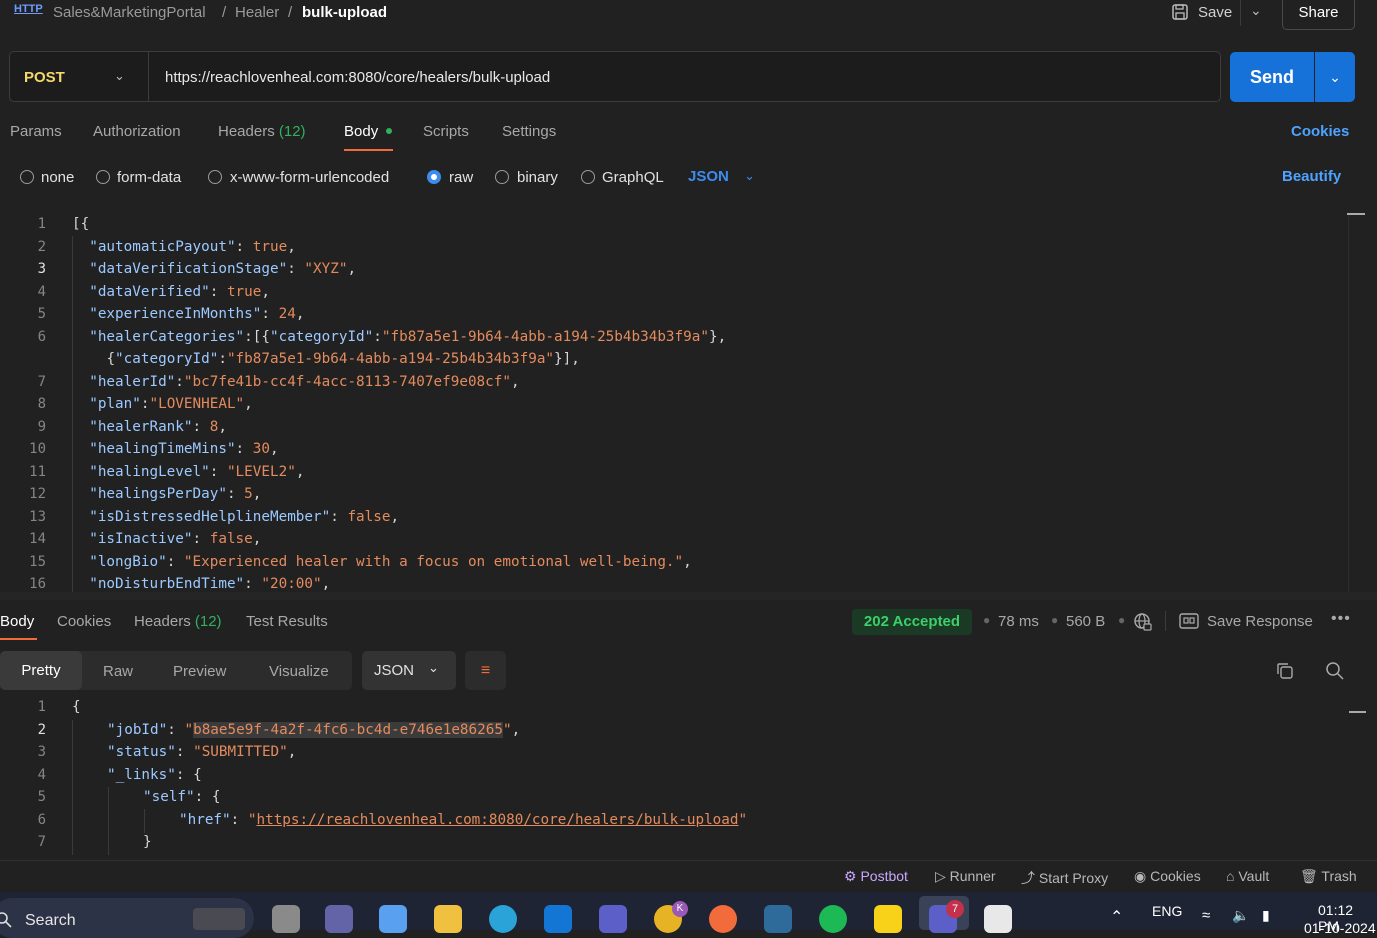 This screenshot has height=938, width=1377. What do you see at coordinates (1335, 77) in the screenshot?
I see `send-options-chevron-icon: ⌄` at bounding box center [1335, 77].